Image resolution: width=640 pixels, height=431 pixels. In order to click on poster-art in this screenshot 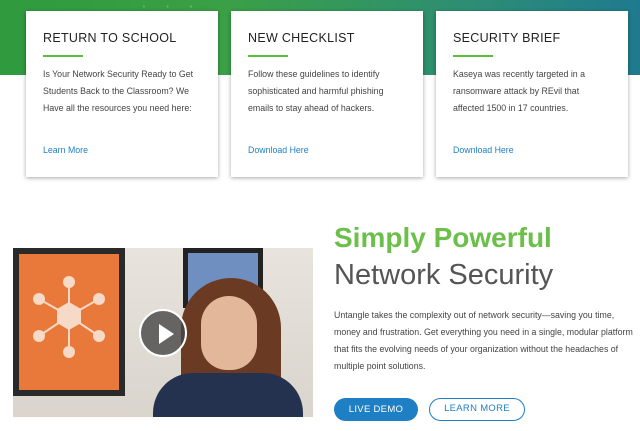, I will do `click(69, 322)`.